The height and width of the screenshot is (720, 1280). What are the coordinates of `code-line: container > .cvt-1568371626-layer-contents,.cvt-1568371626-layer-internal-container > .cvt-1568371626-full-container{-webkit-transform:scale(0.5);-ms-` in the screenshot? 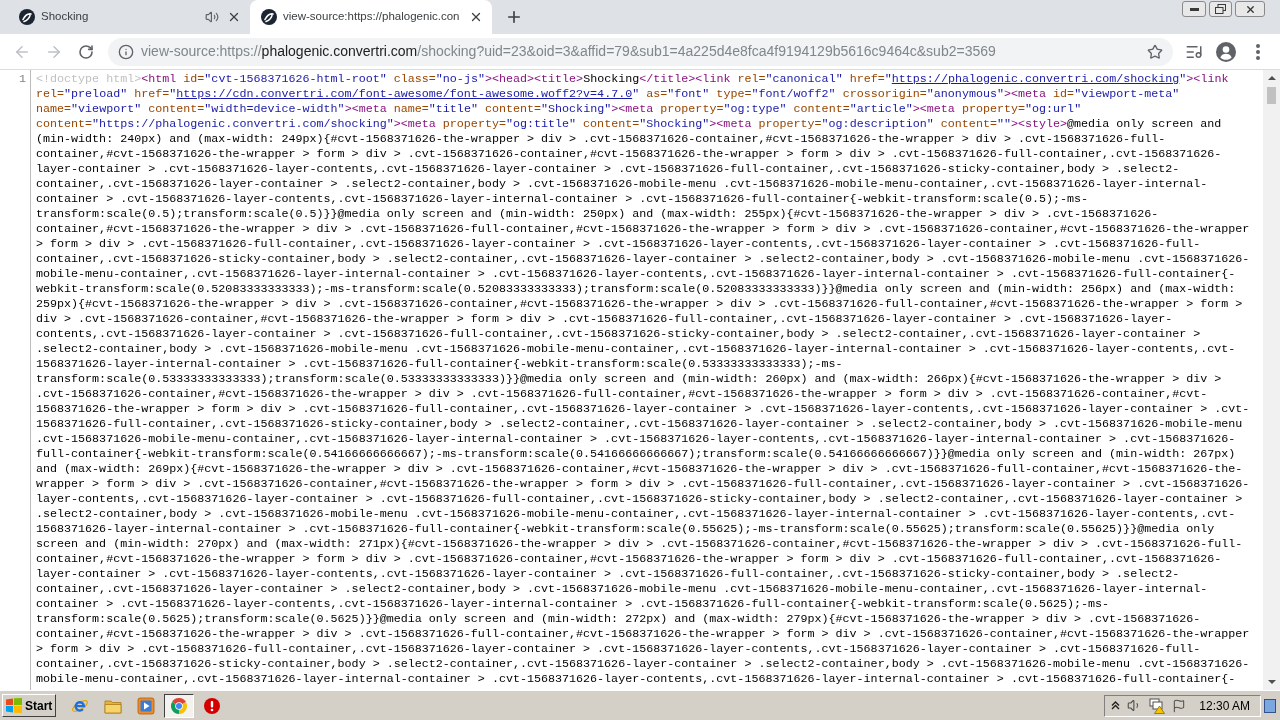 It's located at (562, 199).